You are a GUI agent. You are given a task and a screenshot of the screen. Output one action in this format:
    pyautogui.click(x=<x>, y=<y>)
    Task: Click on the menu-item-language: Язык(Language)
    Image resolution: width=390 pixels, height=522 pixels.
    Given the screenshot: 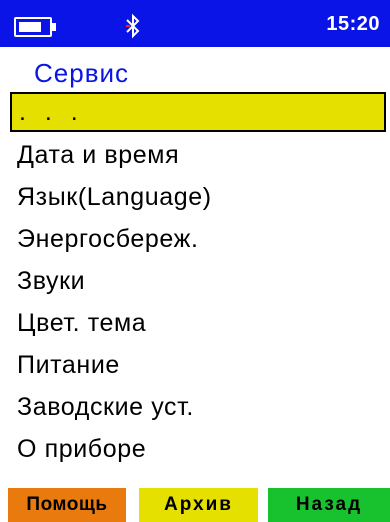 What is the action you would take?
    pyautogui.click(x=198, y=197)
    